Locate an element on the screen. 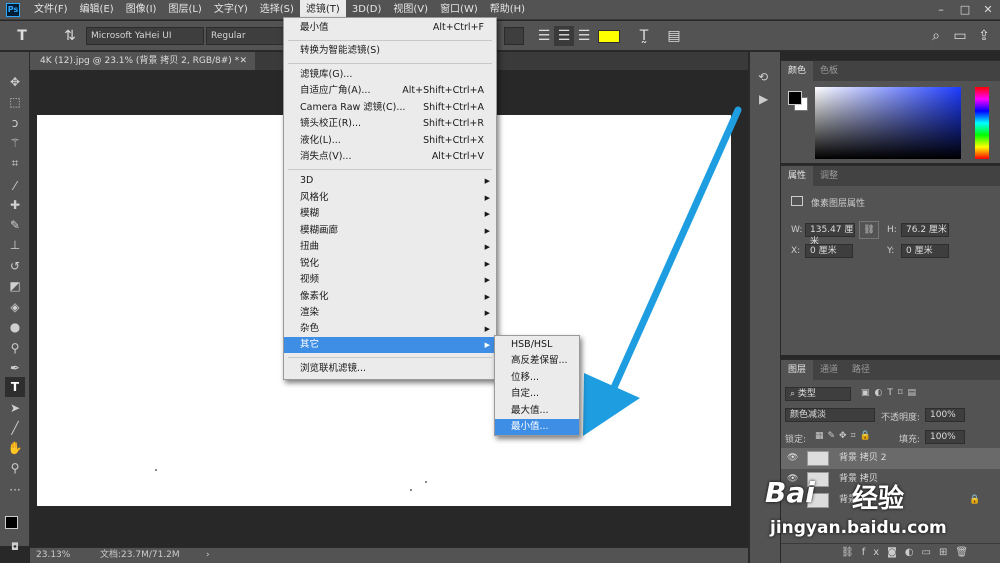  menu-edit: 编辑(E) is located at coordinates (97, 10).